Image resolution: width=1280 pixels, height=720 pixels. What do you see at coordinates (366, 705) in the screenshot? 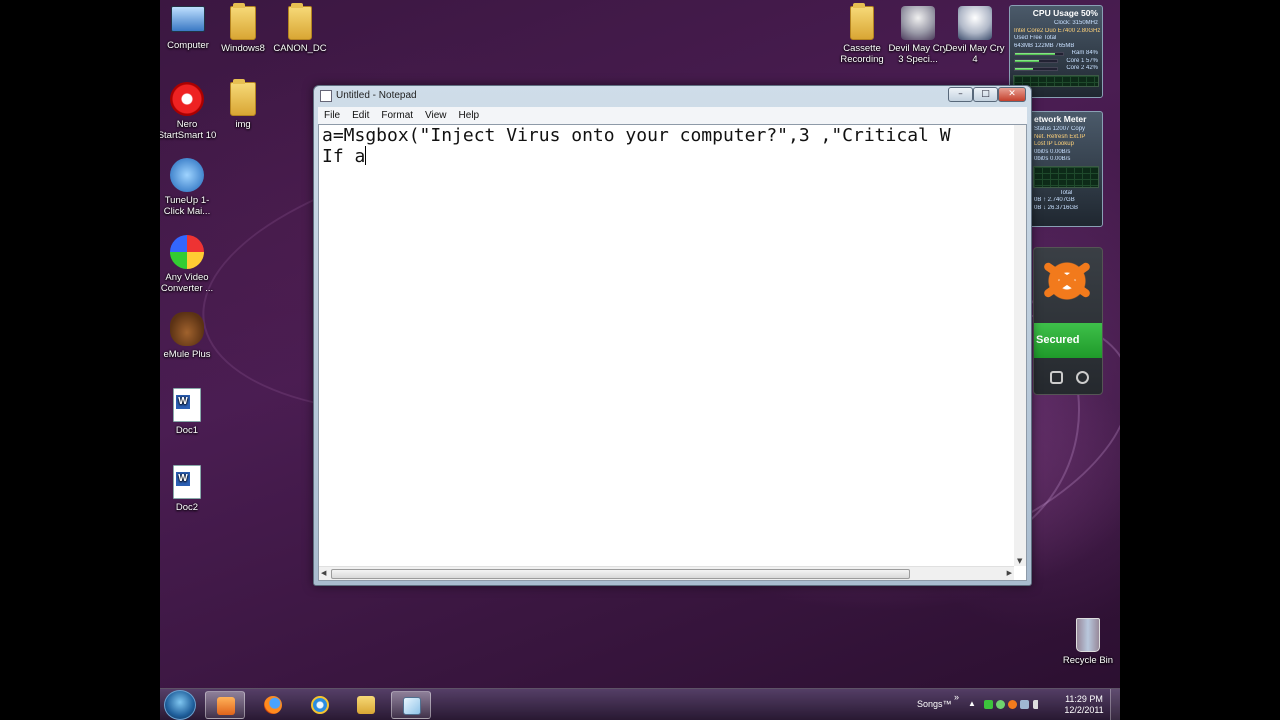
I see `taskbar-explorer` at bounding box center [366, 705].